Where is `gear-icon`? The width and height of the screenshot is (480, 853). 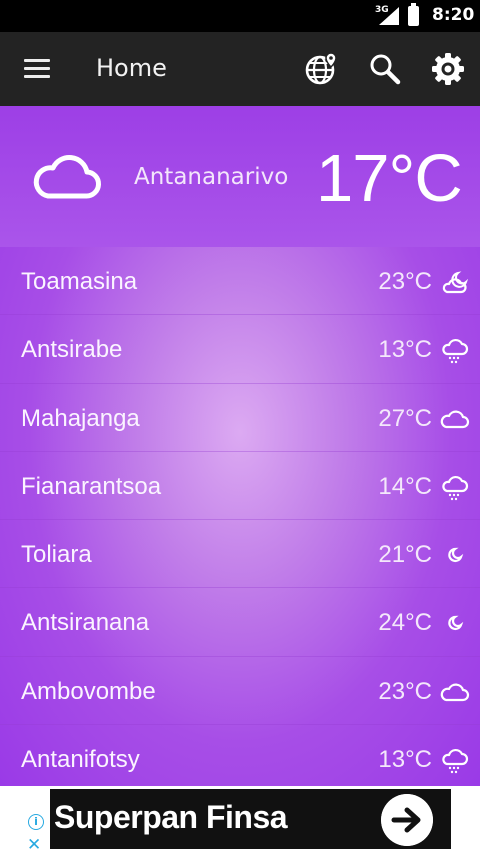
gear-icon is located at coordinates (448, 69).